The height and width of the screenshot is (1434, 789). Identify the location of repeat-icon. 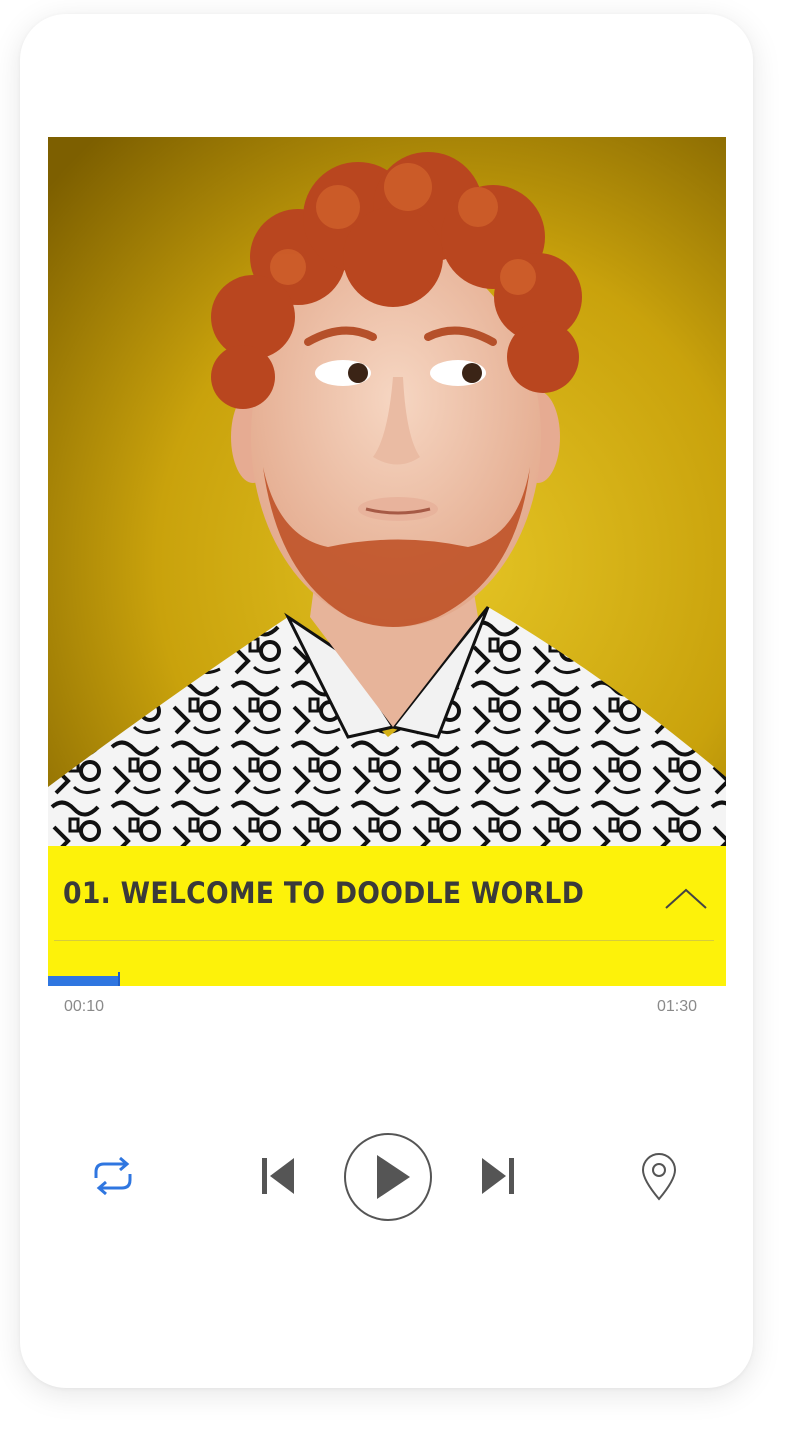
(113, 1176).